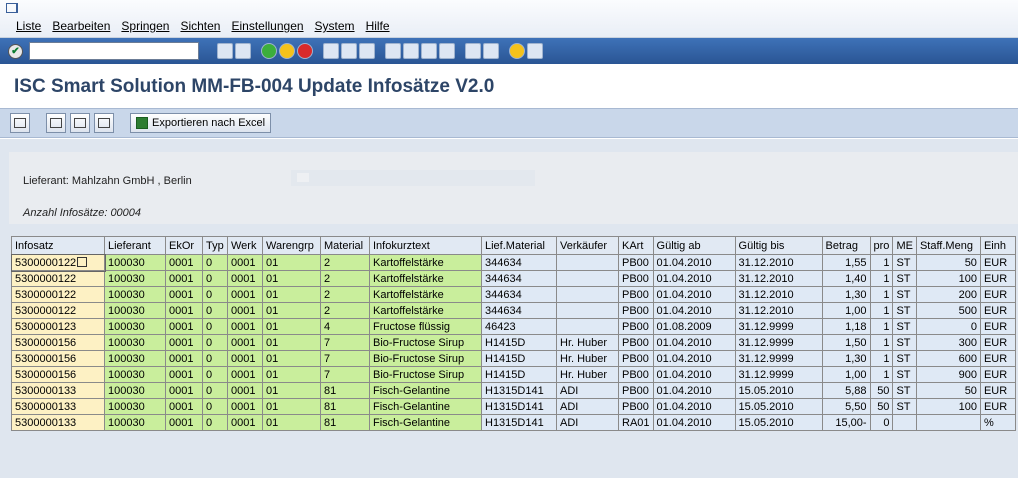 The height and width of the screenshot is (478, 1018). What do you see at coordinates (349, 51) in the screenshot?
I see `find-icon` at bounding box center [349, 51].